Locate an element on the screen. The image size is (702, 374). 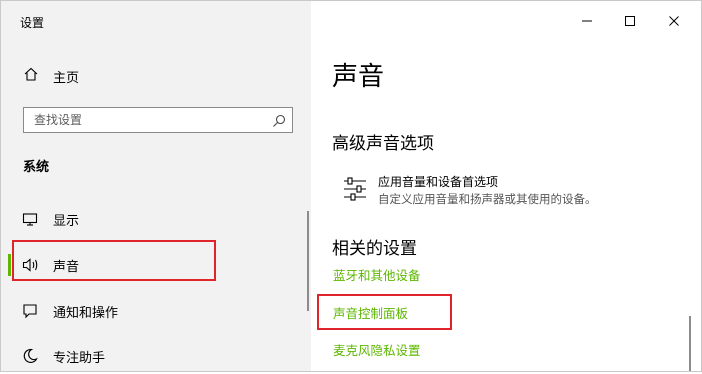
page-title: 声音 is located at coordinates (358, 77).